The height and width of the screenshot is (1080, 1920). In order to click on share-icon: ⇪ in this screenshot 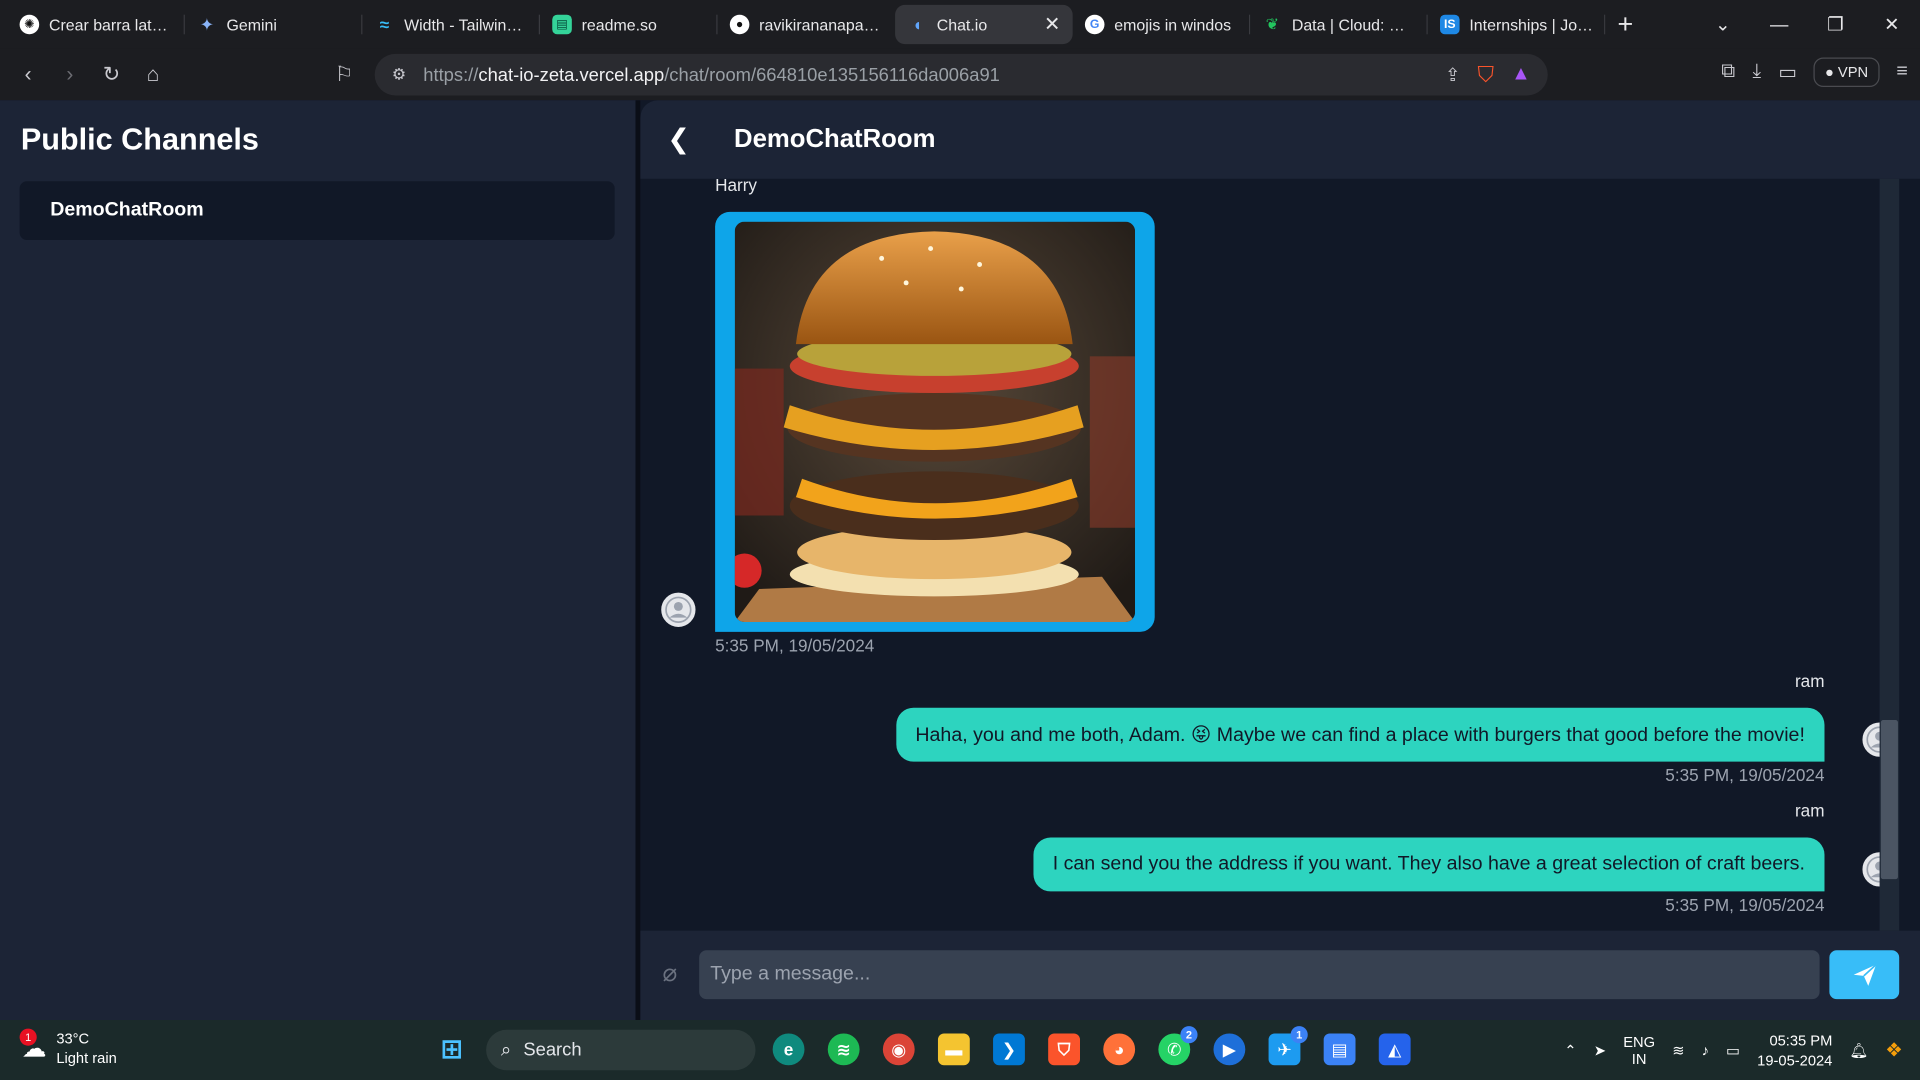, I will do `click(1452, 75)`.